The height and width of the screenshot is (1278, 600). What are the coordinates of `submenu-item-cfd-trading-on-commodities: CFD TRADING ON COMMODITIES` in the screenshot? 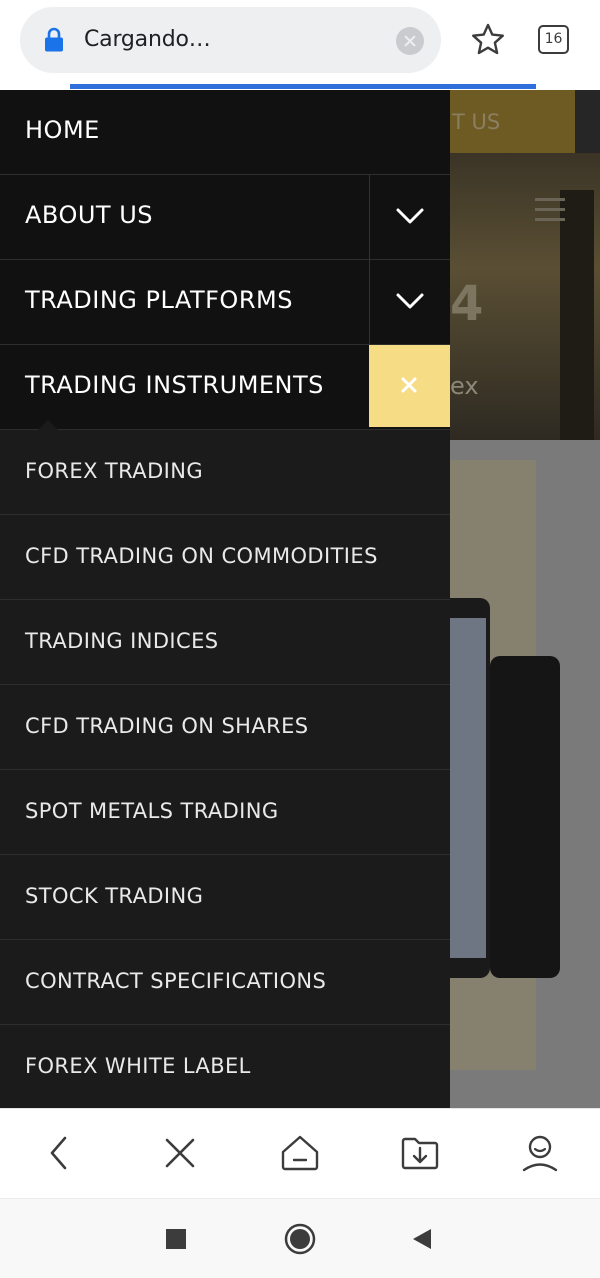 It's located at (225, 557).